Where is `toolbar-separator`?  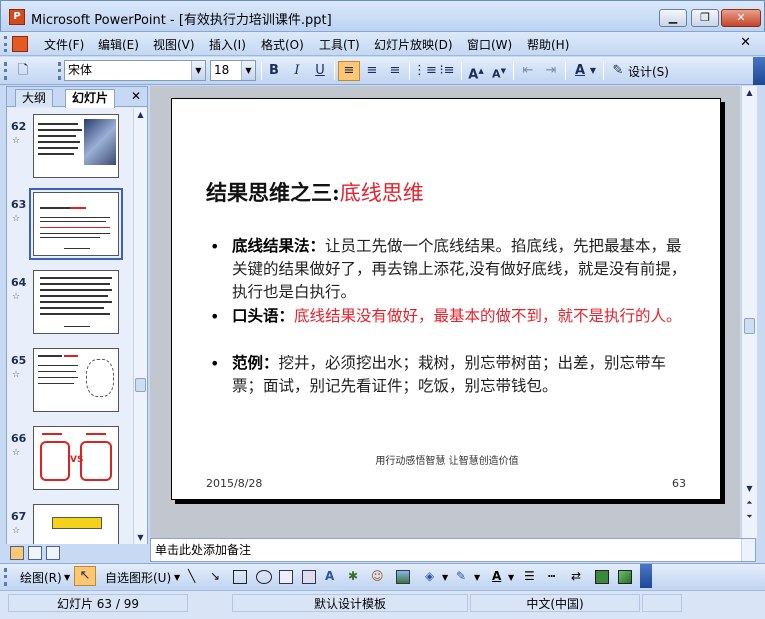
toolbar-separator is located at coordinates (565, 71).